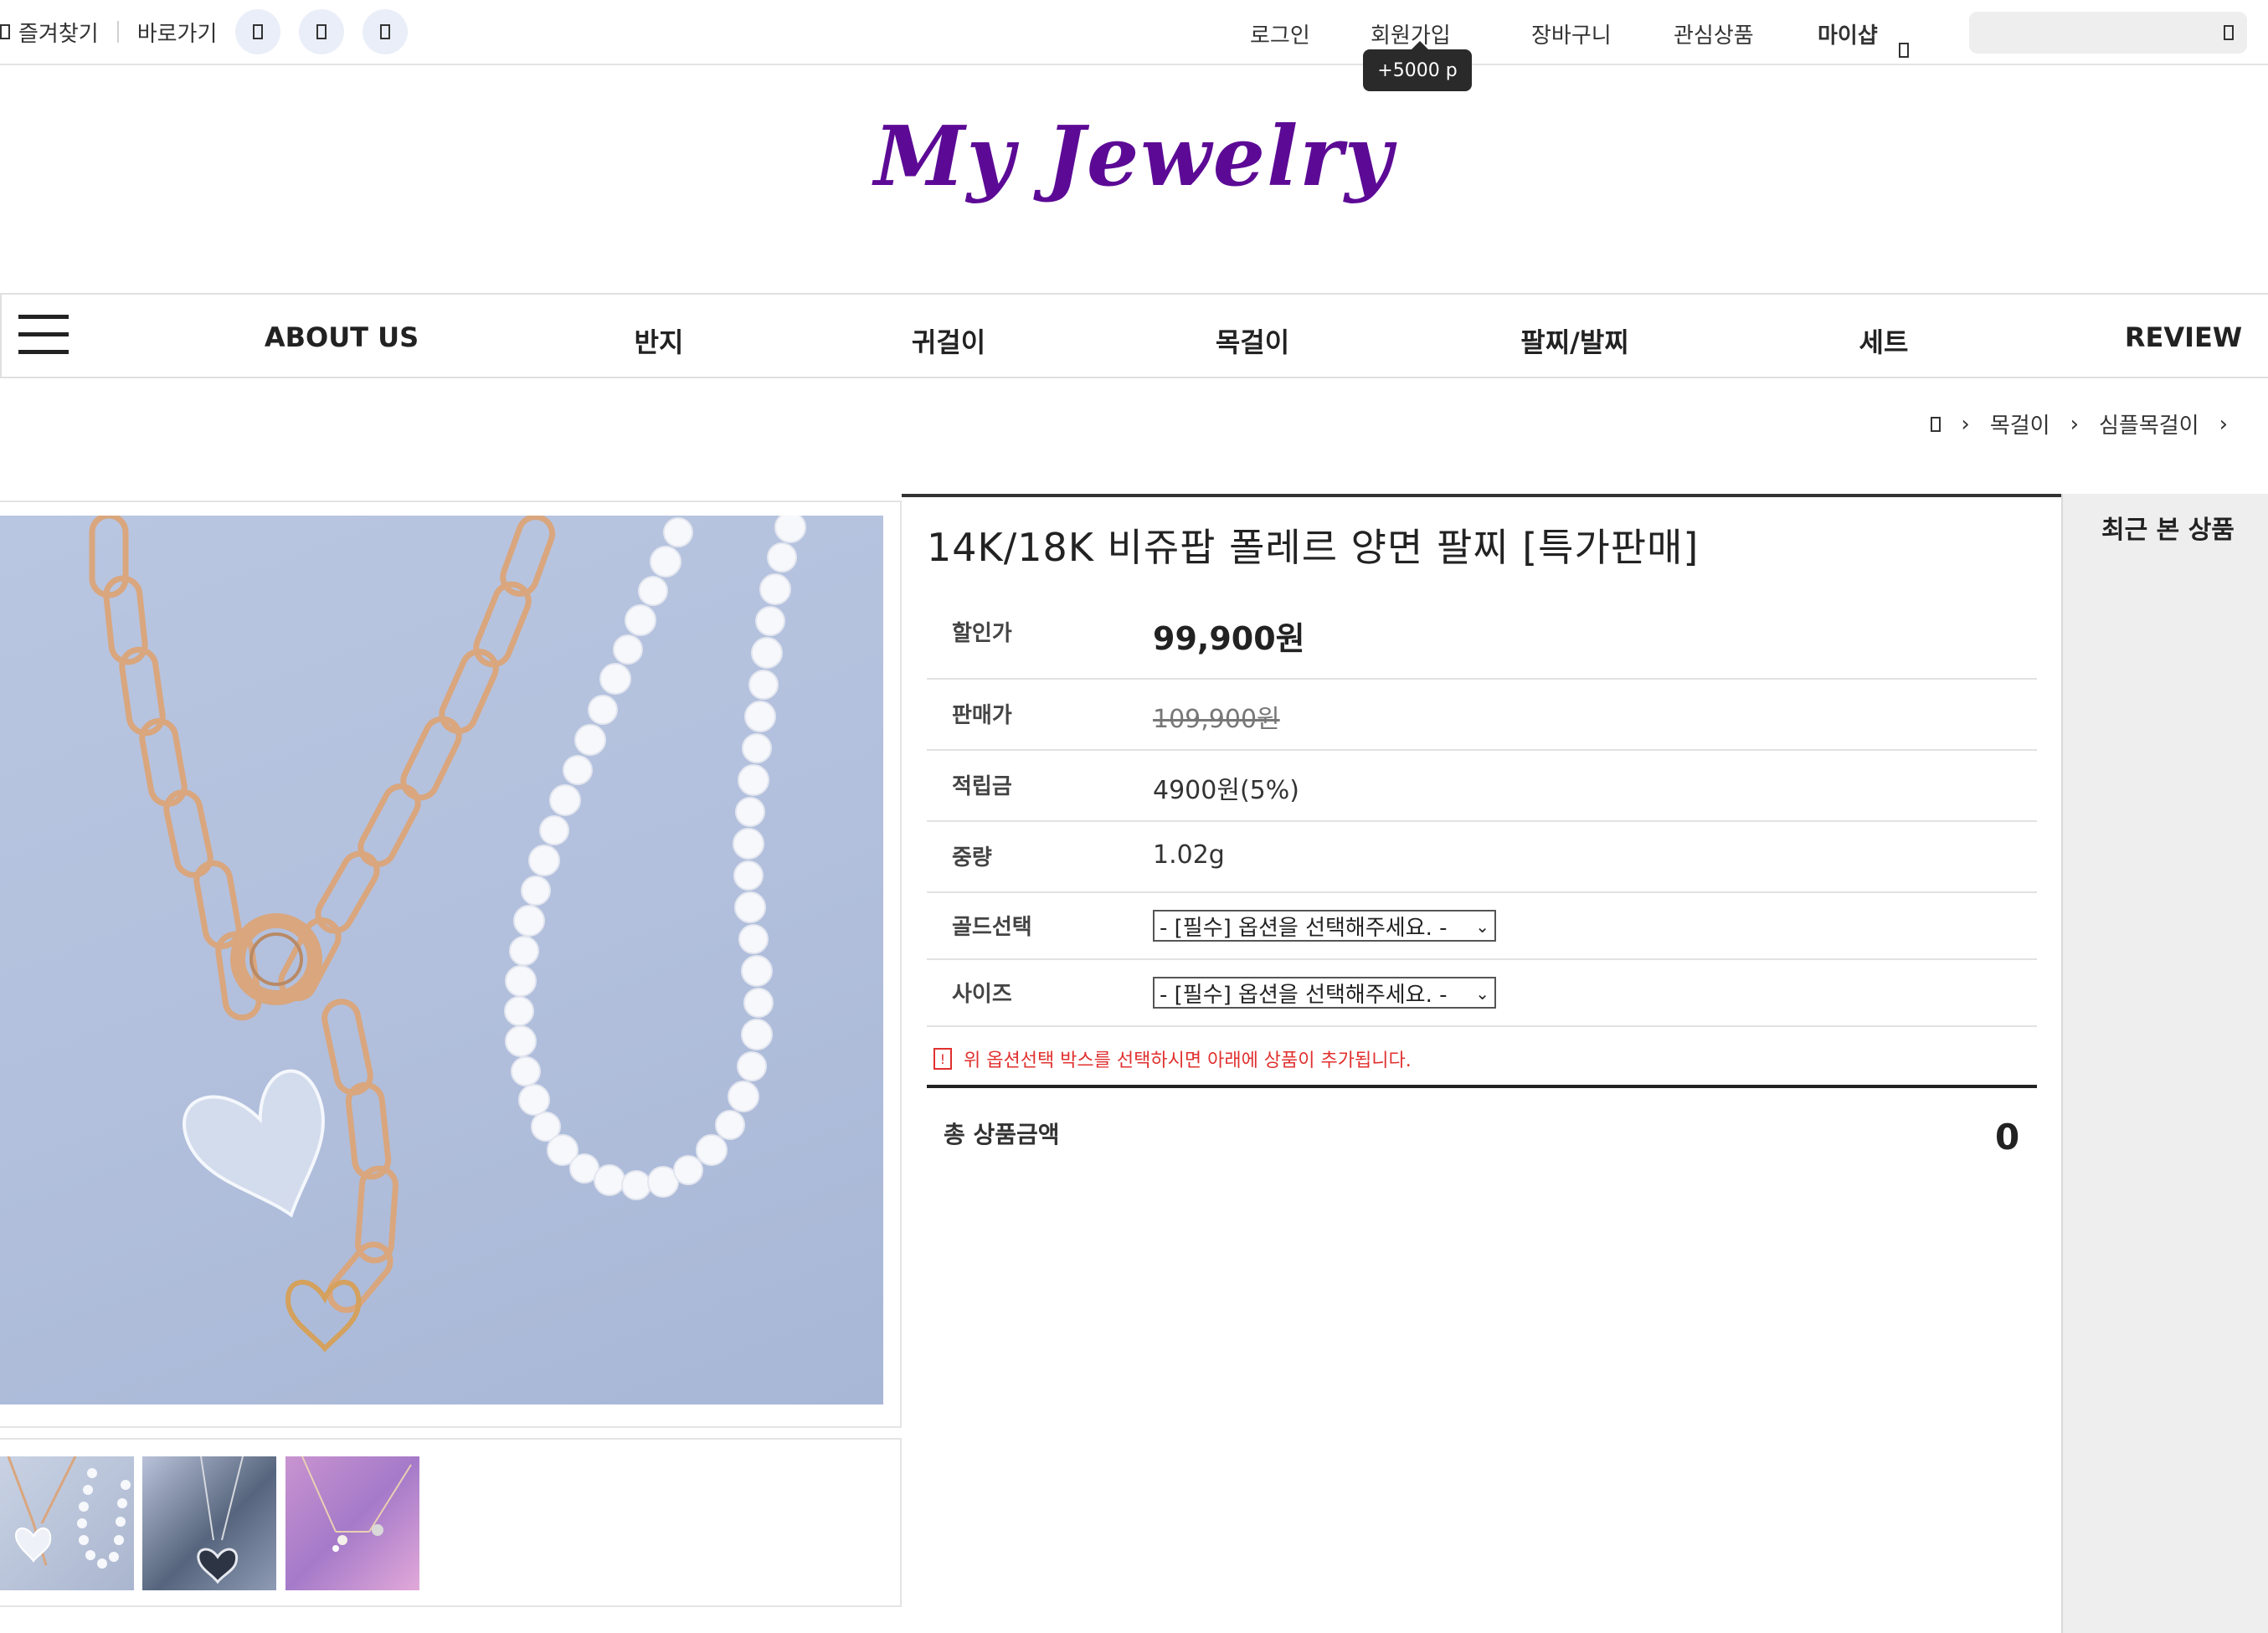 The height and width of the screenshot is (1633, 2268). Describe the element at coordinates (1417, 66) in the screenshot. I see `join-point-tooltip: +5000 p` at that location.